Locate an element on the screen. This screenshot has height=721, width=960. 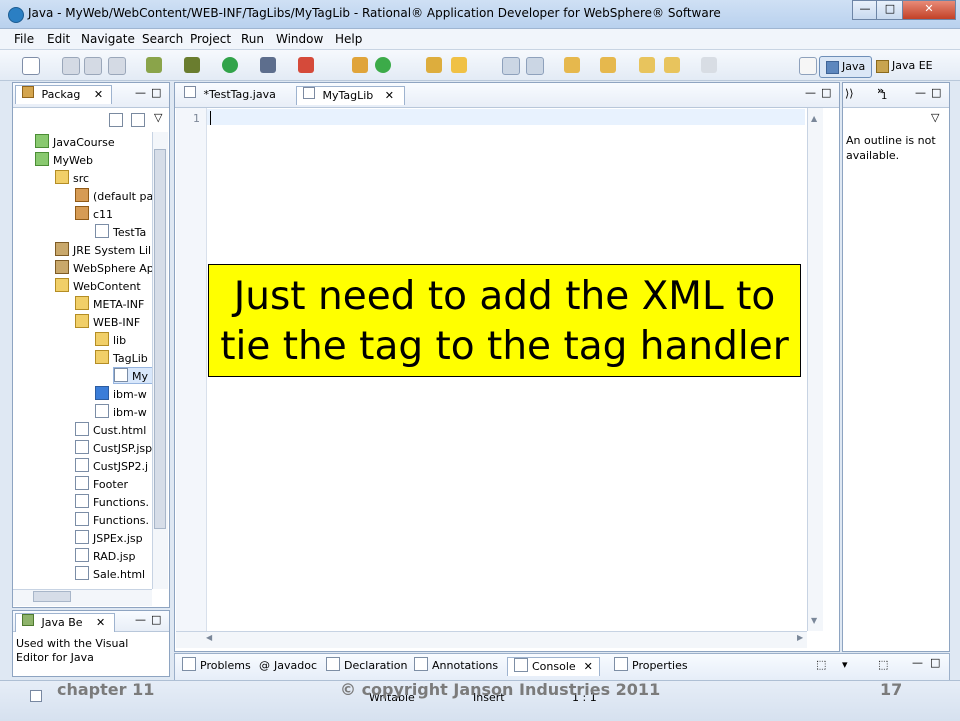
new-icon is located at coordinates (31, 66).